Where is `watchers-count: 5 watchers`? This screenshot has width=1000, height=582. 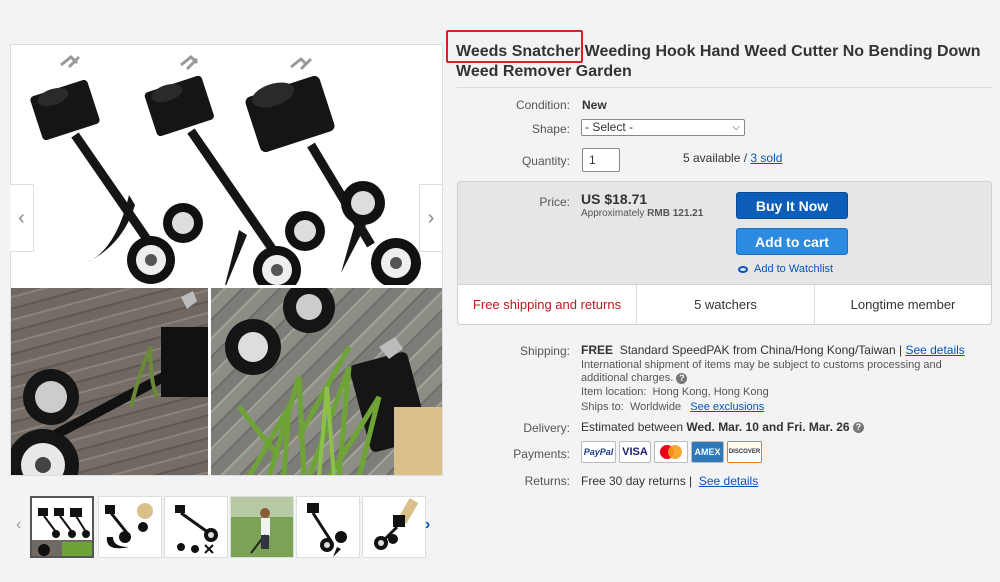
watchers-count: 5 watchers is located at coordinates (725, 304).